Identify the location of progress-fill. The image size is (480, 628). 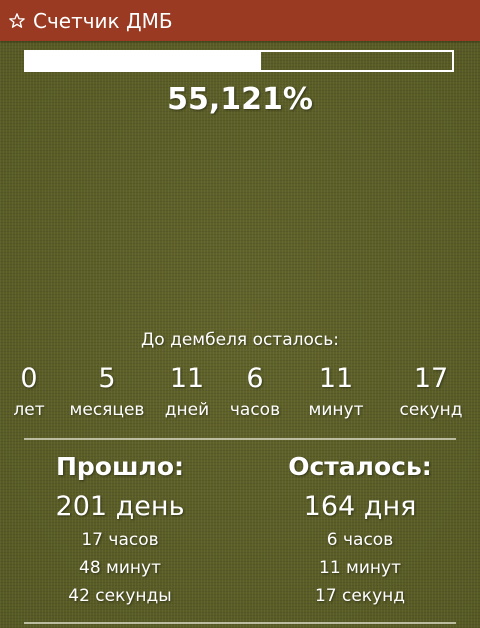
(143, 61).